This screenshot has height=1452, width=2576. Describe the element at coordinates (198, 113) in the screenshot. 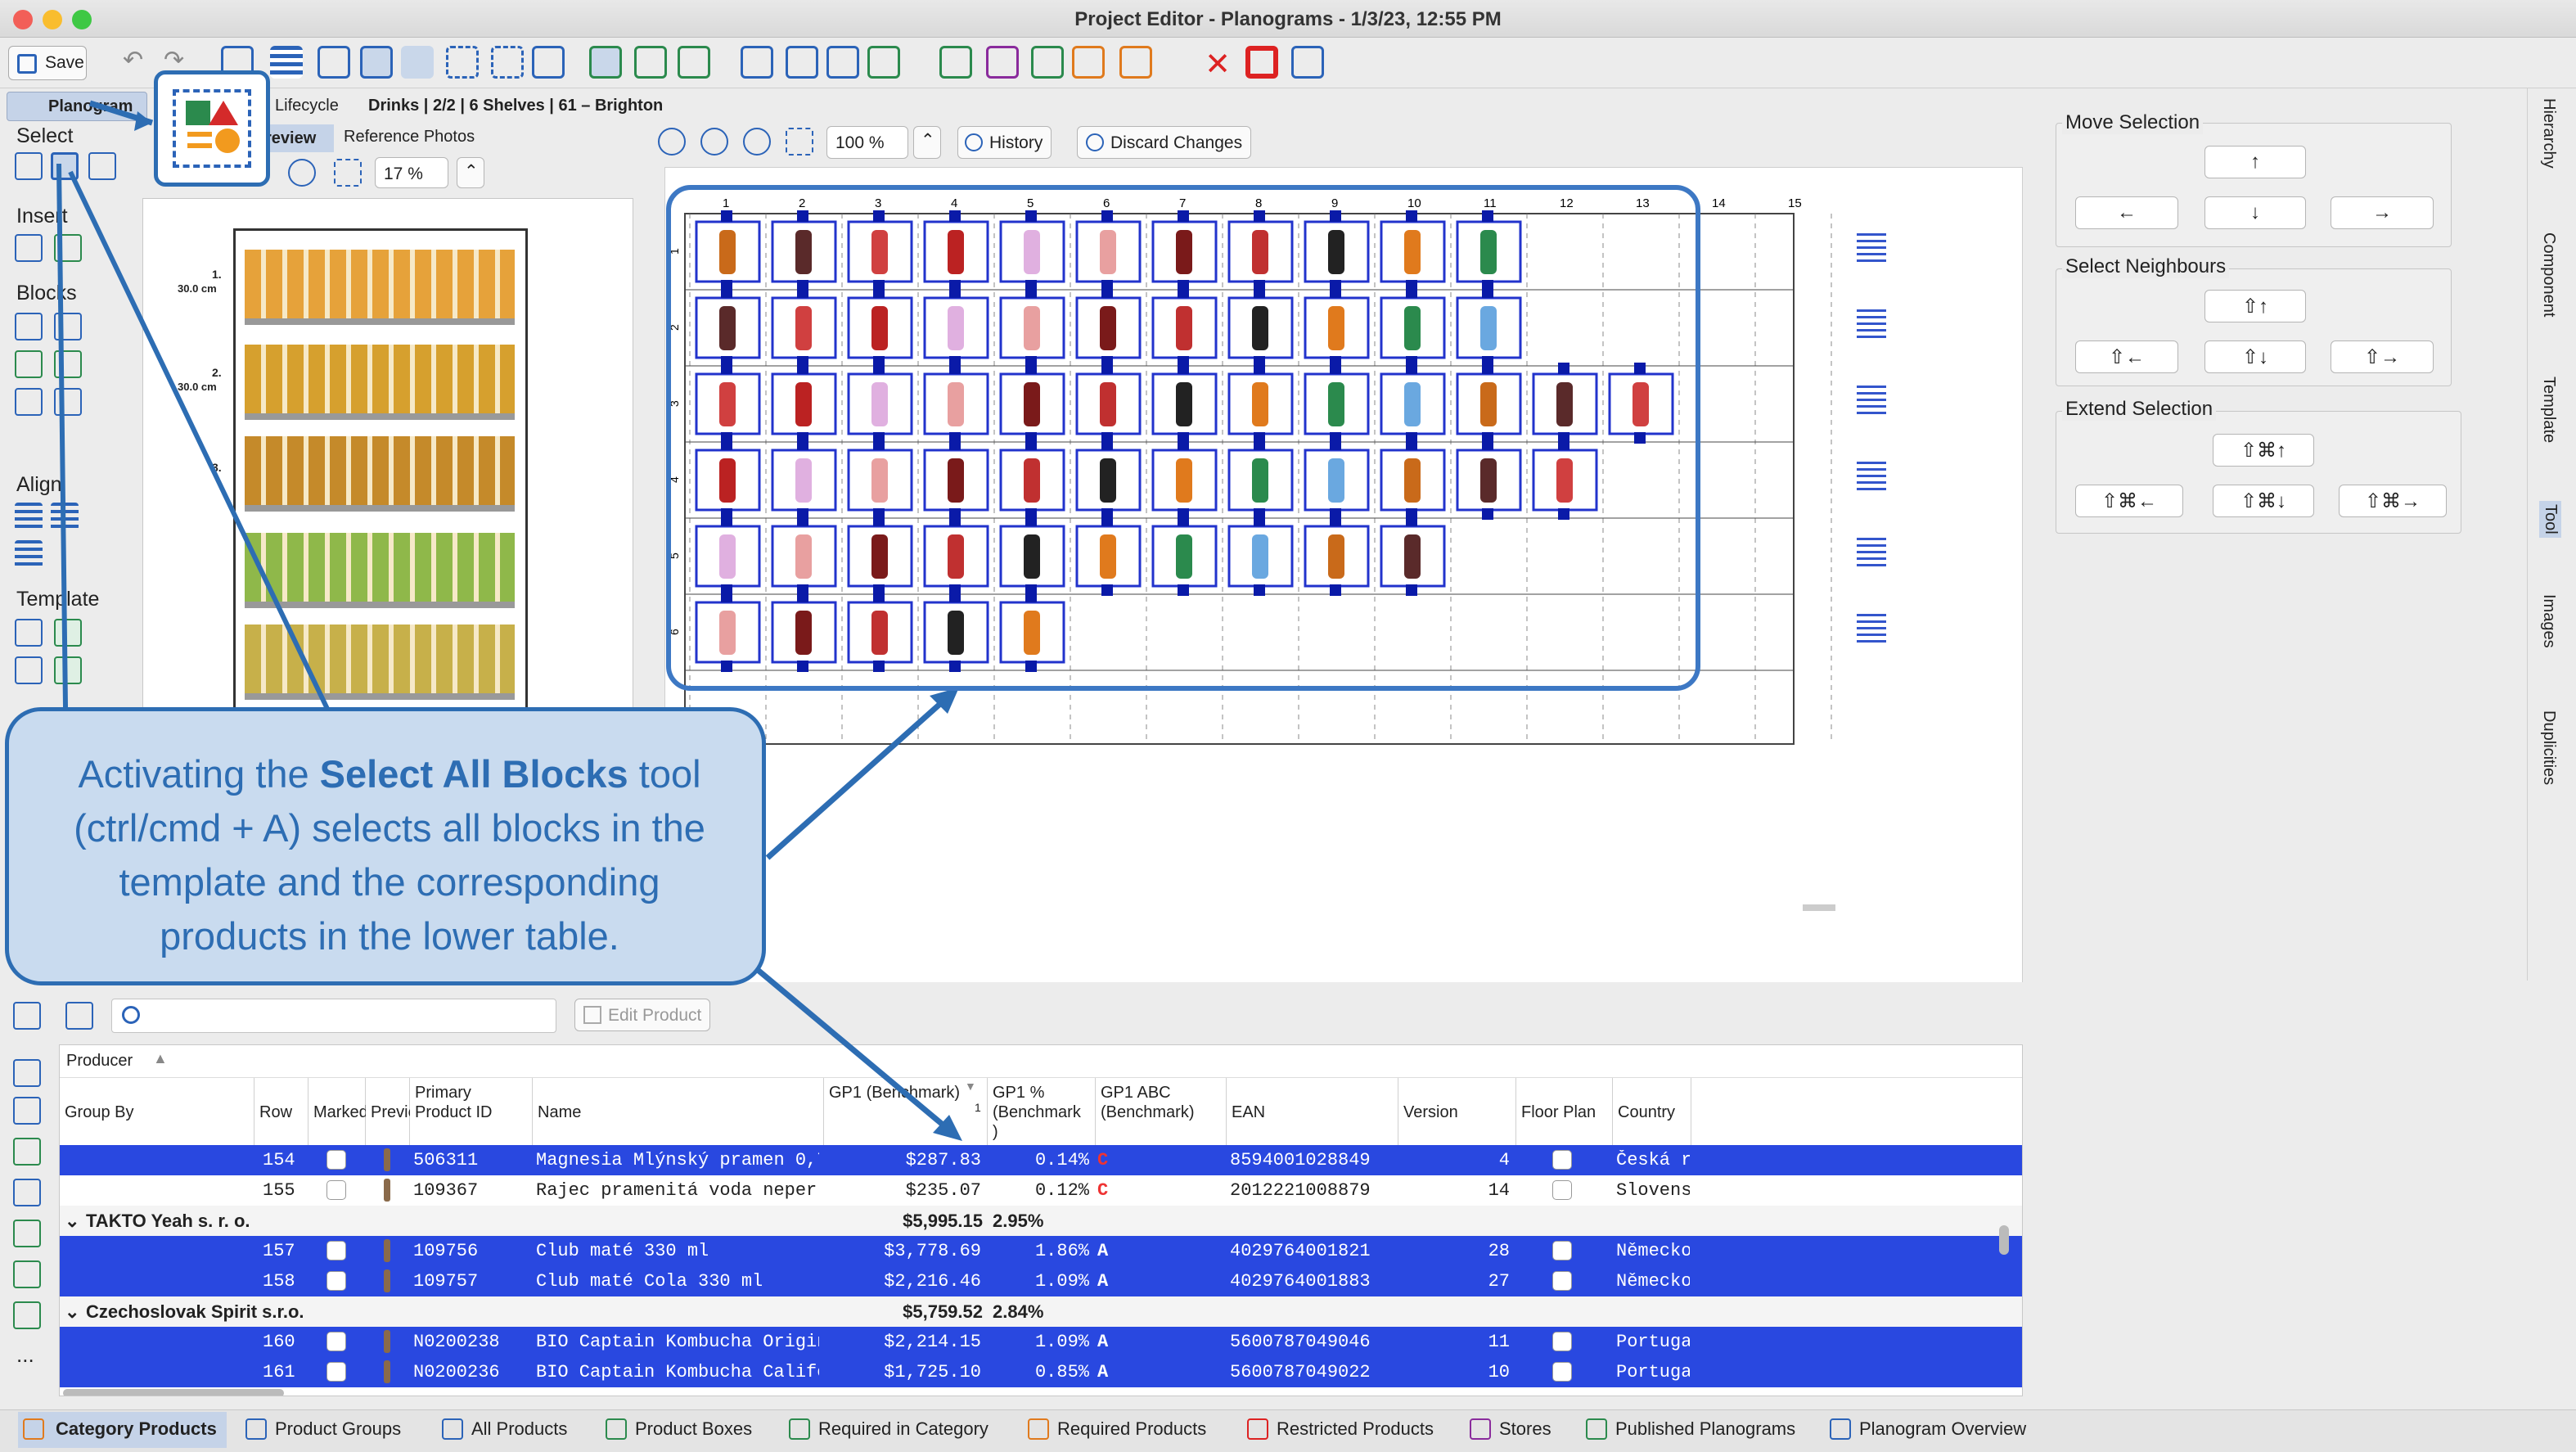

I see `icon-square-green` at that location.